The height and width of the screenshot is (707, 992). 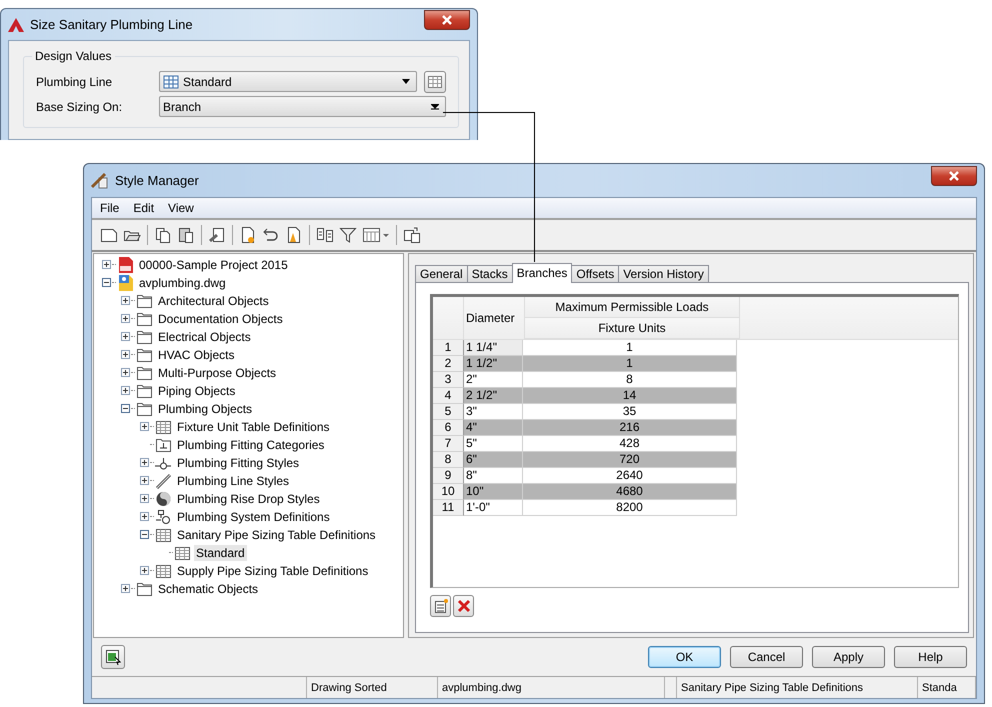 What do you see at coordinates (302, 106) in the screenshot?
I see `dropdown: Branch` at bounding box center [302, 106].